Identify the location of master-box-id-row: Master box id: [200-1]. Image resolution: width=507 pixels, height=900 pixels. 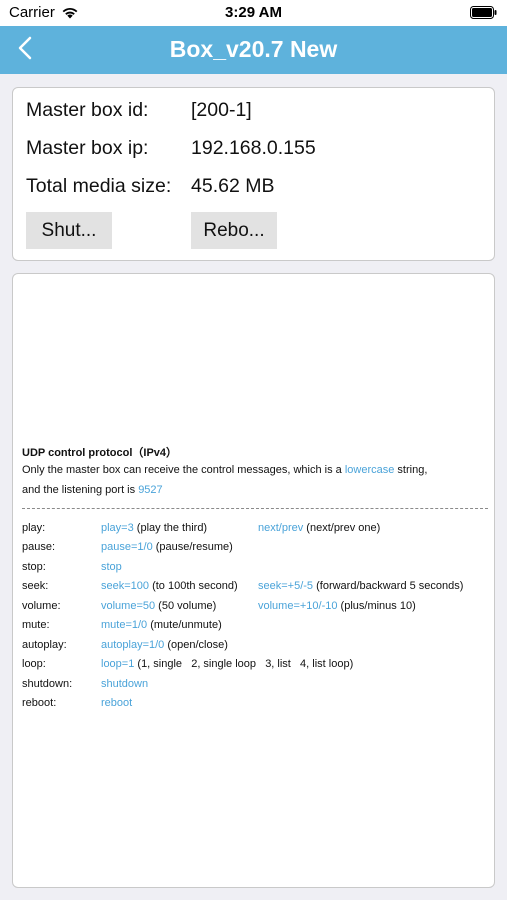
(139, 110).